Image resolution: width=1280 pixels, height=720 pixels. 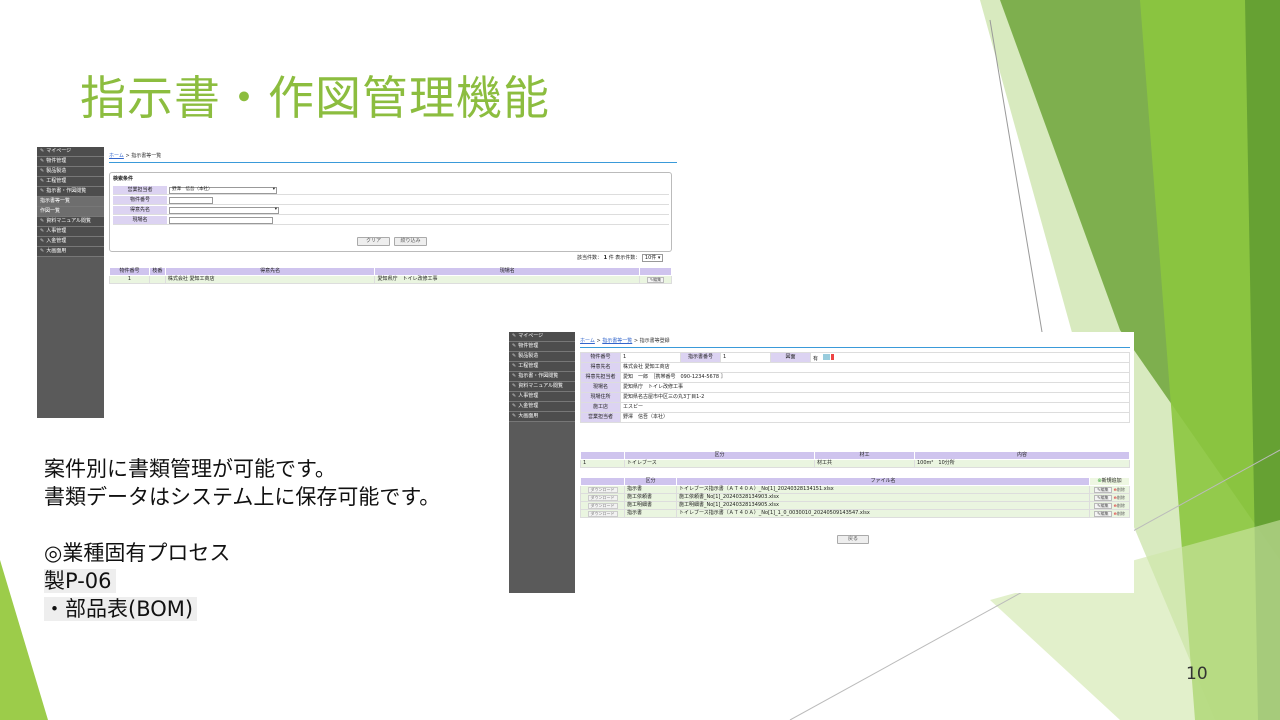 I want to click on col-header: 区分, so click(x=650, y=481).